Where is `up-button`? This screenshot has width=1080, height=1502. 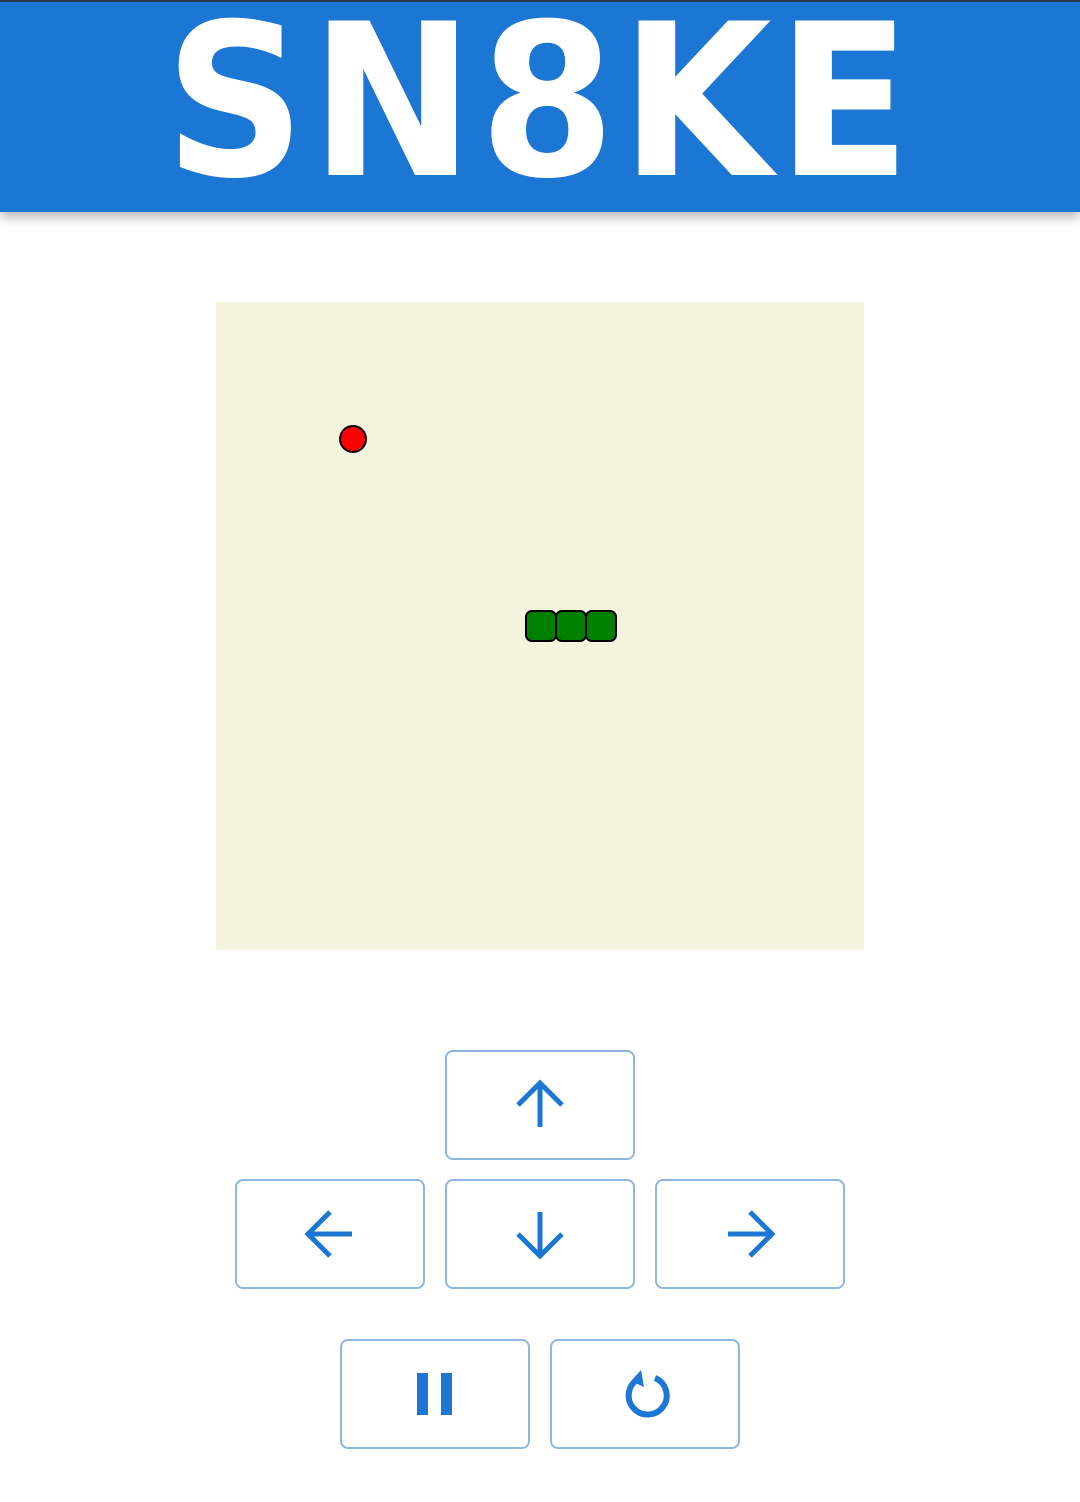
up-button is located at coordinates (540, 1105).